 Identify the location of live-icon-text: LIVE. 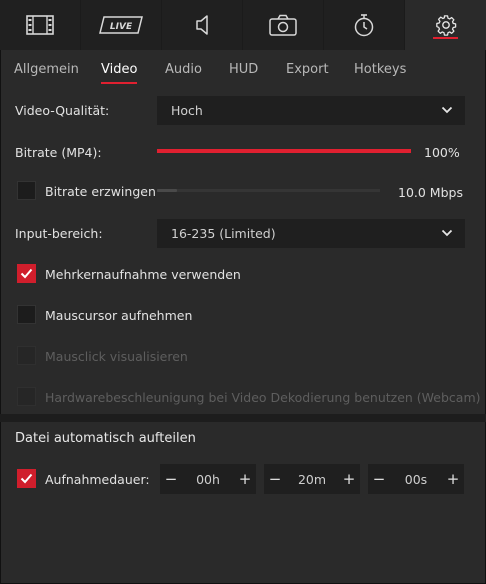
(121, 27).